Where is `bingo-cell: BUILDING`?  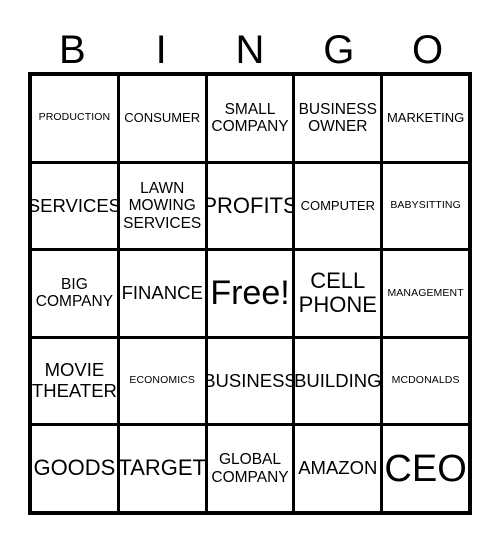 bingo-cell: BUILDING is located at coordinates (338, 381).